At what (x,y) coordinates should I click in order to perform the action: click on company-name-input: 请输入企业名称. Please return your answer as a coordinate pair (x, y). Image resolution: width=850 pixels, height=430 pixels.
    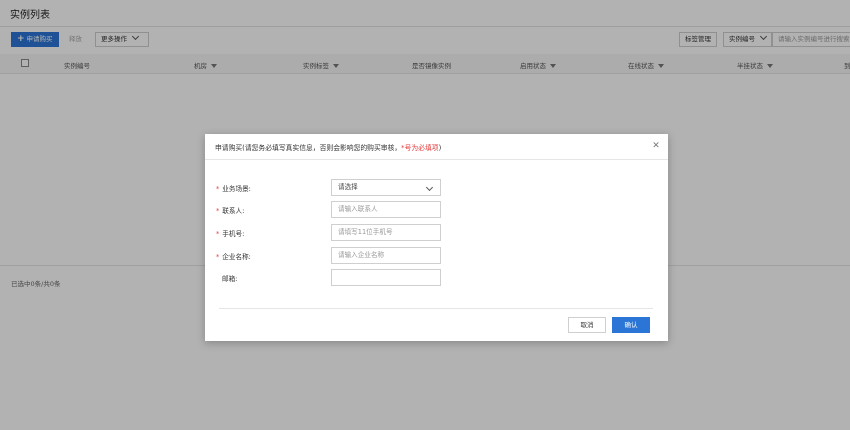
    Looking at the image, I should click on (386, 255).